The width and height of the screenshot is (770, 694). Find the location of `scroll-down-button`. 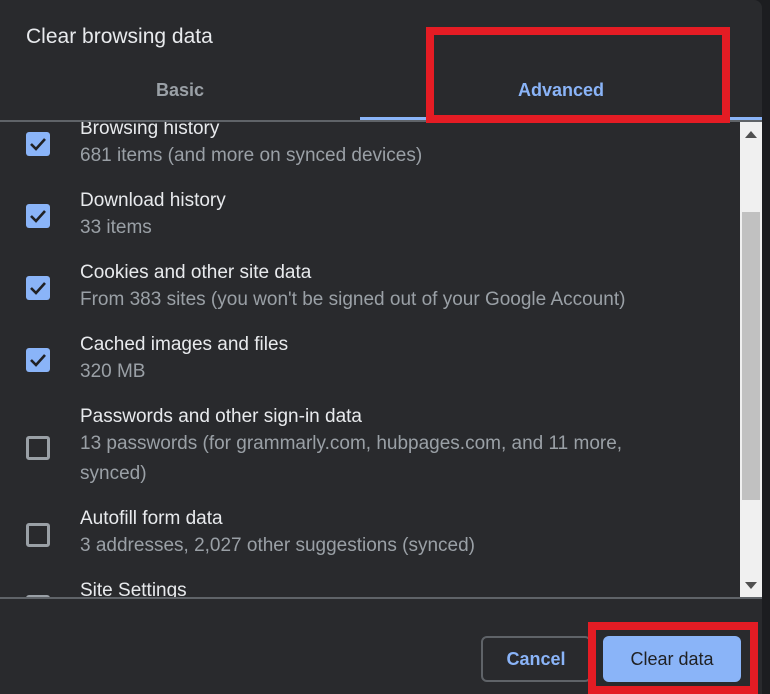

scroll-down-button is located at coordinates (751, 586).